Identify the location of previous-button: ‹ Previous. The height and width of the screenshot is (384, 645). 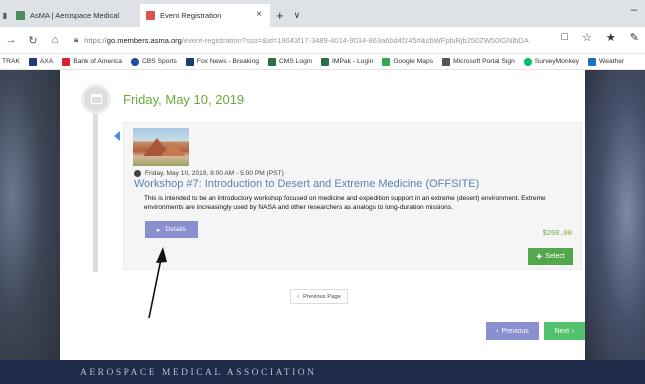
(512, 331).